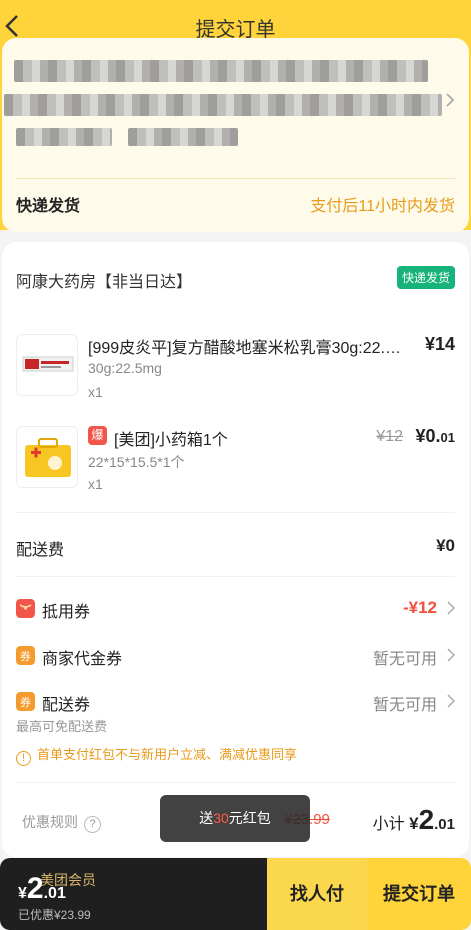 Image resolution: width=471 pixels, height=930 pixels. What do you see at coordinates (104, 280) in the screenshot?
I see `store-name: 阿康大药房【非当日达】` at bounding box center [104, 280].